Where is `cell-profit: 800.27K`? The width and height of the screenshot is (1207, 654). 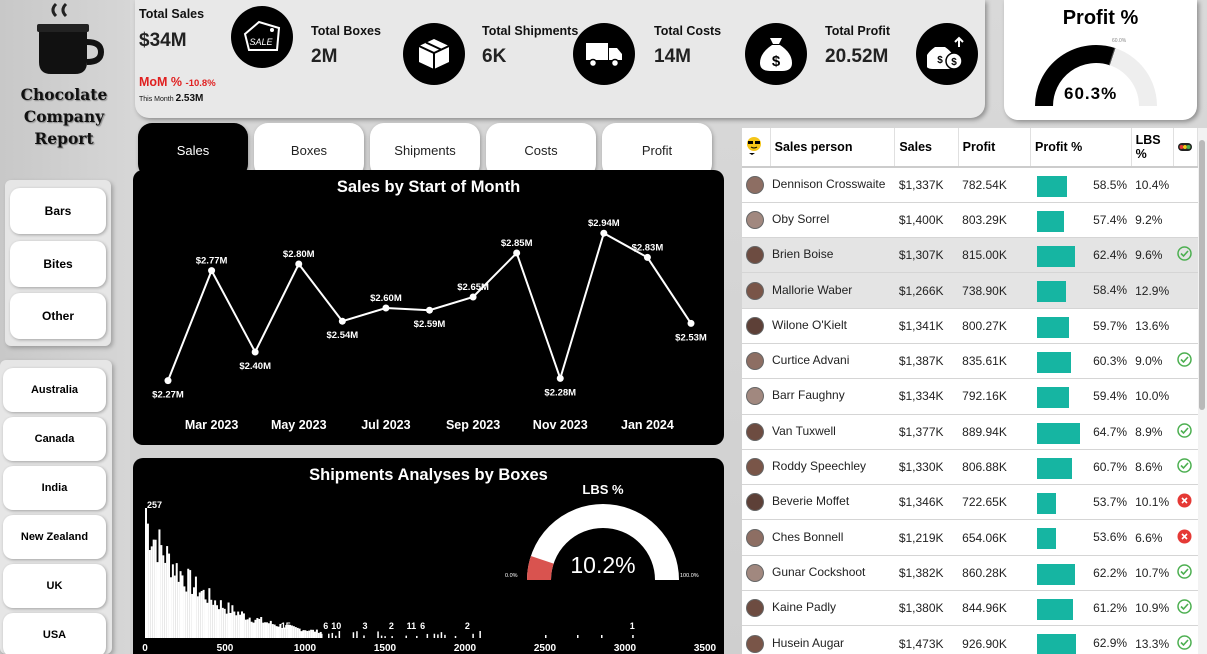 cell-profit: 800.27K is located at coordinates (994, 326).